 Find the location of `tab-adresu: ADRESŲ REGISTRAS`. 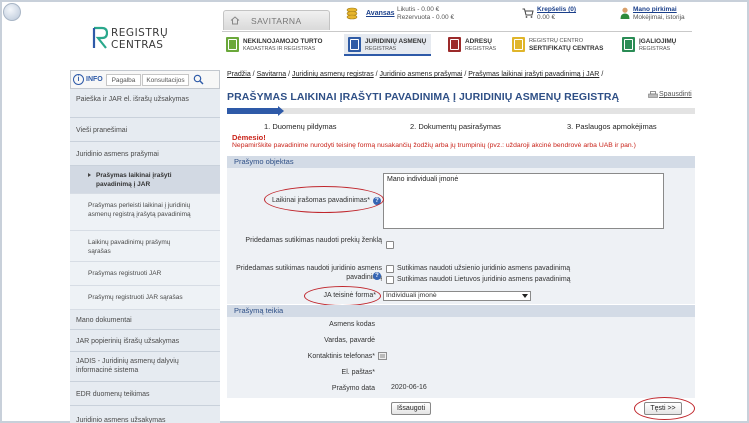

tab-adresu: ADRESŲ REGISTRAS is located at coordinates (478, 45).